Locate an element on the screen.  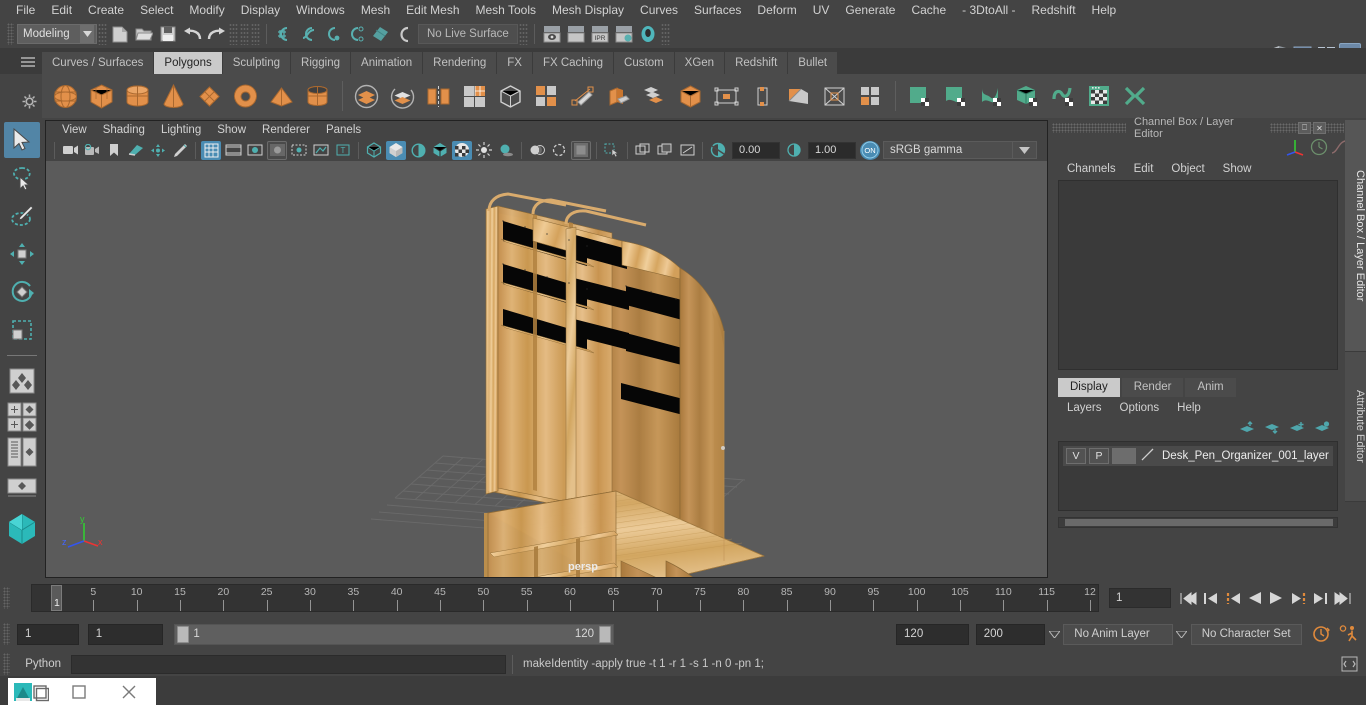
layer-row: V P Desk_Pen_Organizer_001_layer is located at coordinates (1198, 456).